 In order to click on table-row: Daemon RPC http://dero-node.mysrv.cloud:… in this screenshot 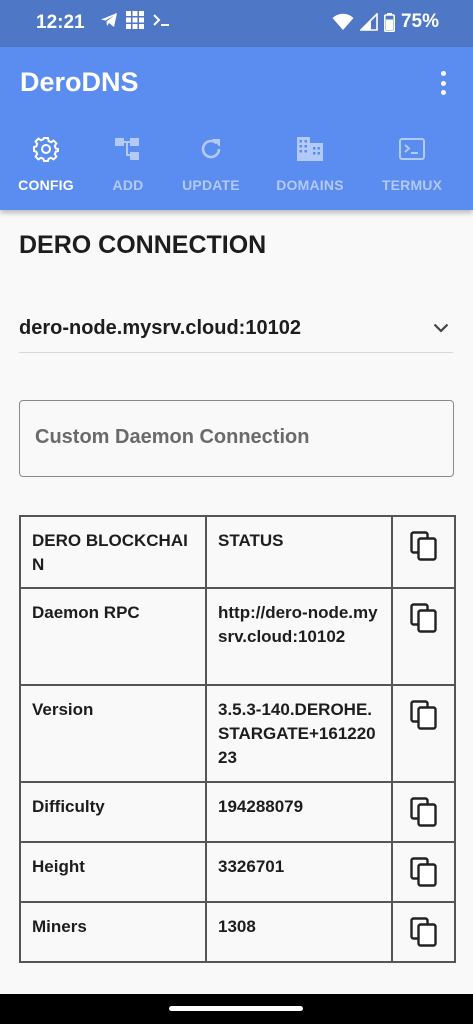, I will do `click(237, 636)`.